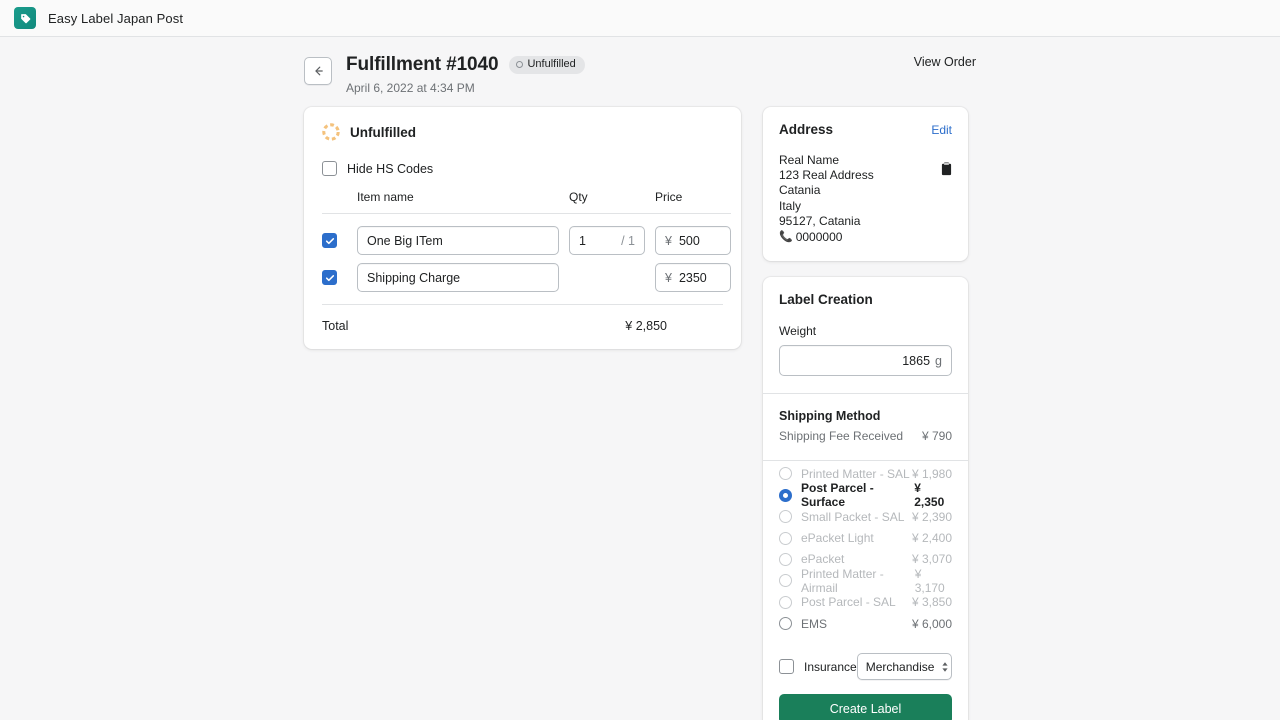  Describe the element at coordinates (522, 168) in the screenshot. I see `hide-hs-codes-row: Hide HS Codes` at that location.